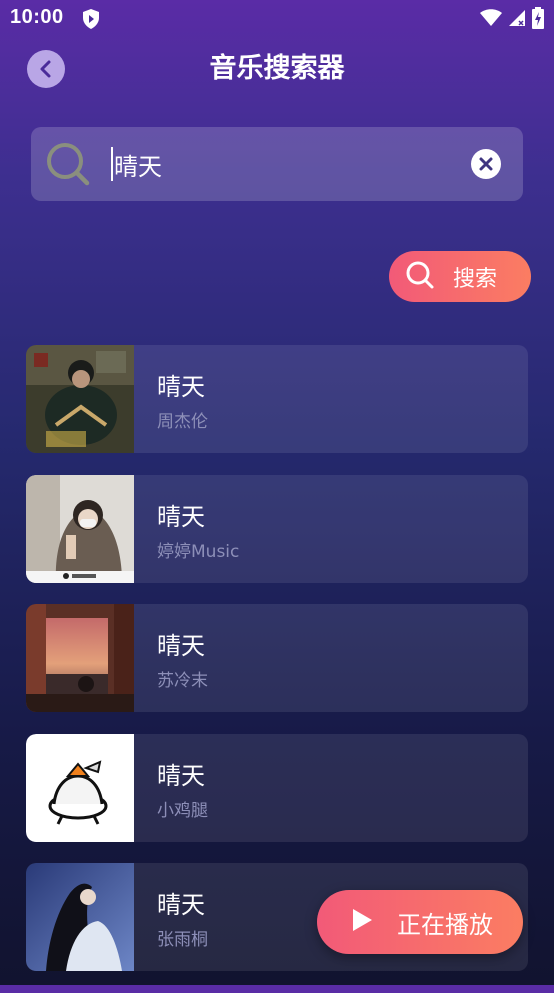 The image size is (554, 993). What do you see at coordinates (362, 922) in the screenshot?
I see `play-icon` at bounding box center [362, 922].